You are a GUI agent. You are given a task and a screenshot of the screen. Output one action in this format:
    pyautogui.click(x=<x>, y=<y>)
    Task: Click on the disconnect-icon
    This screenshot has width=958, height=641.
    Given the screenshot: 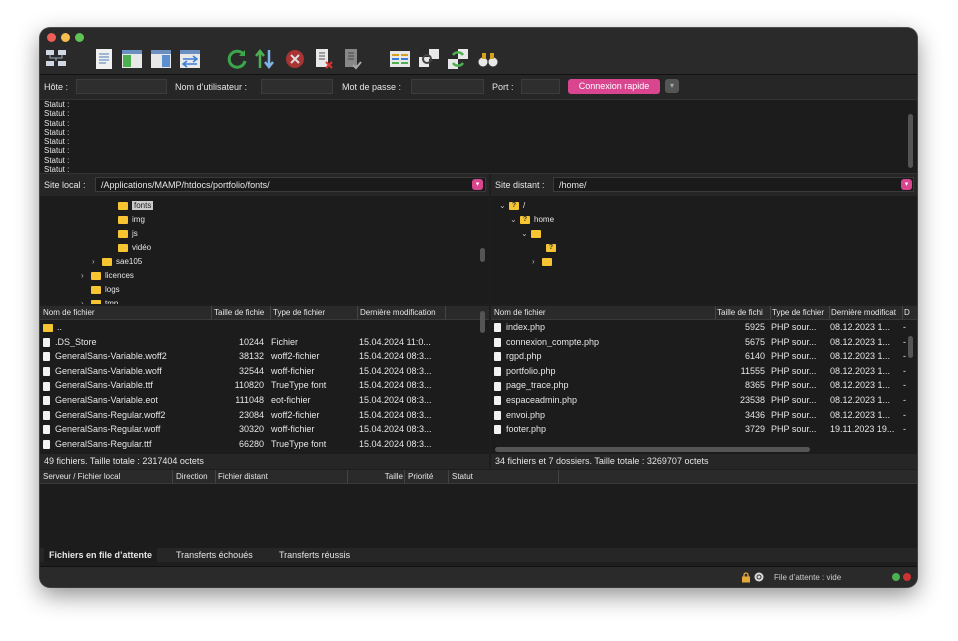 What is the action you would take?
    pyautogui.click(x=323, y=59)
    